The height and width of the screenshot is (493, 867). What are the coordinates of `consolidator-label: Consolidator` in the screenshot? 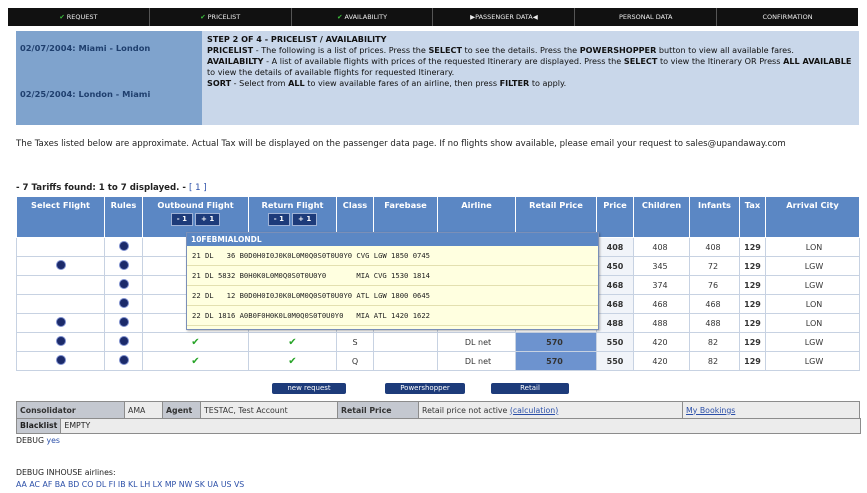 It's located at (70, 410).